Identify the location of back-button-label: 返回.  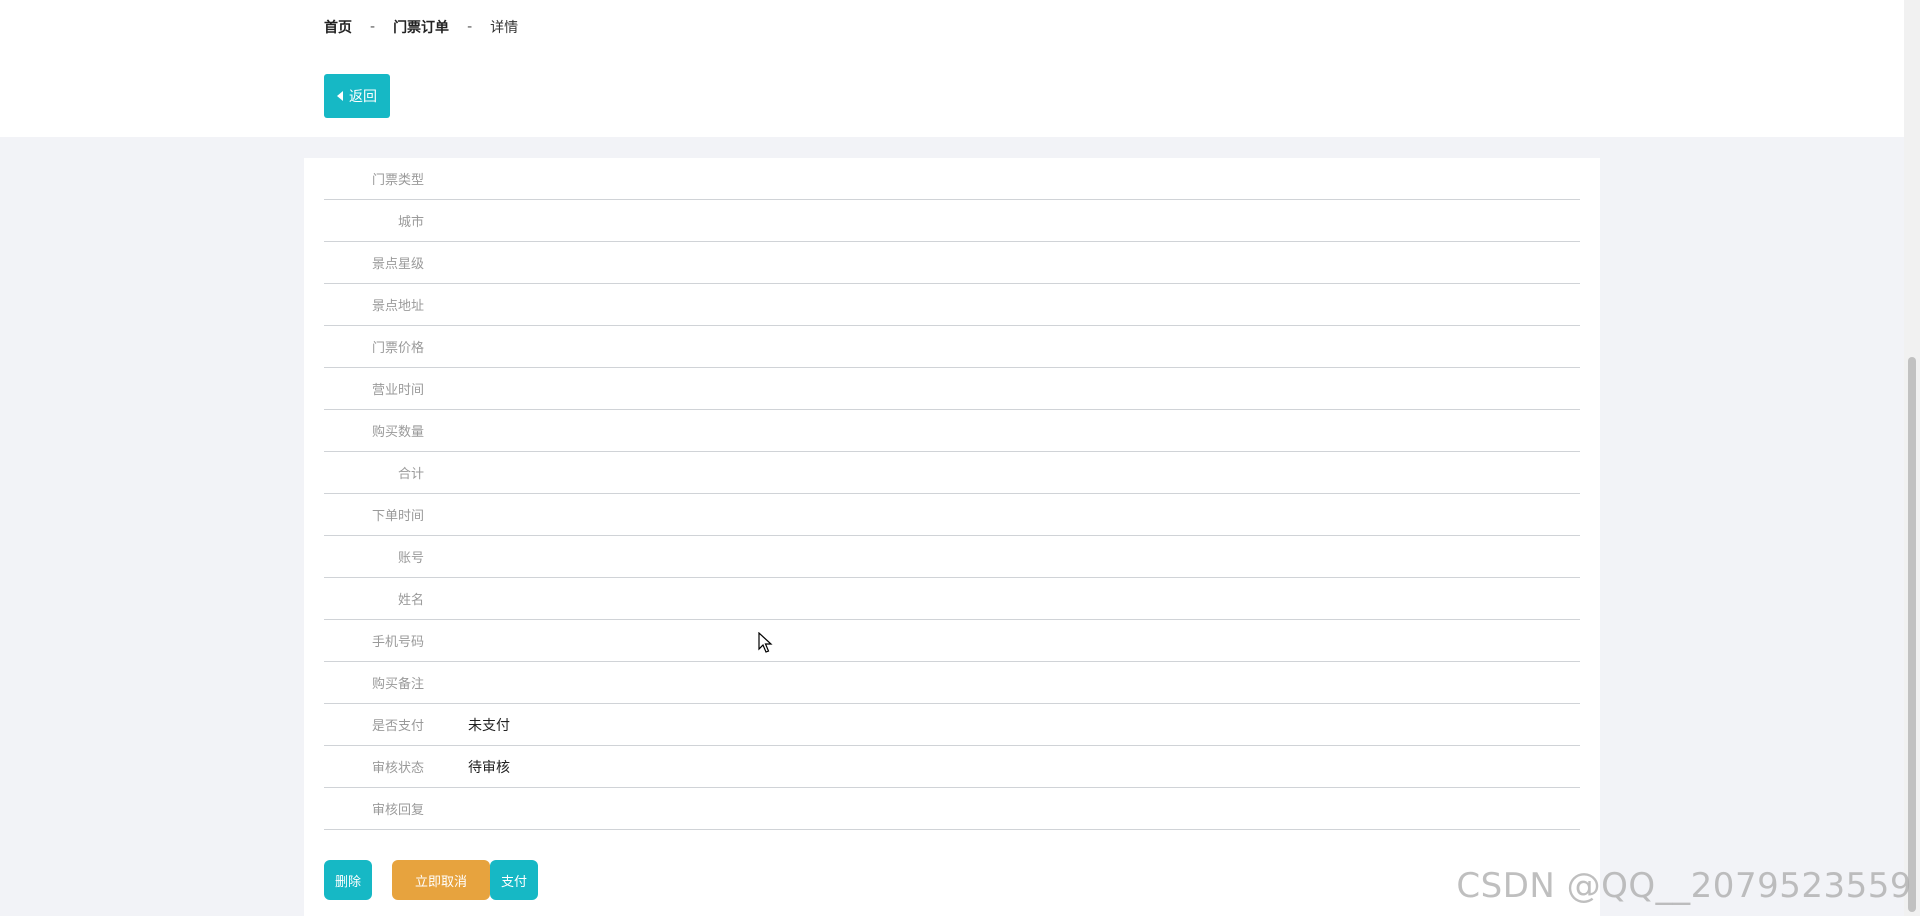
(363, 97).